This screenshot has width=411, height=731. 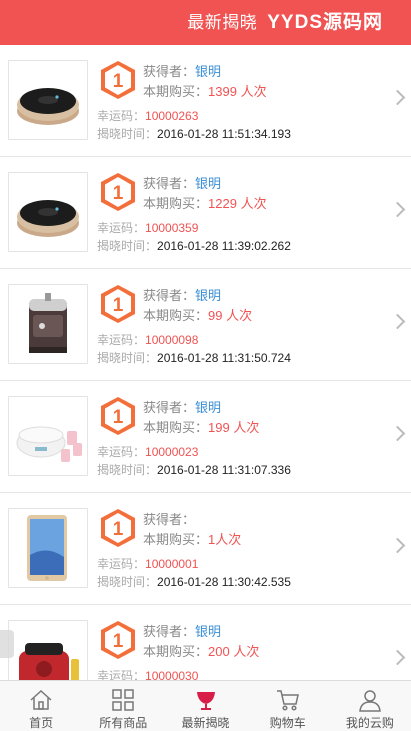 I want to click on page-title: 最新揭晓 YYDS源码网, so click(x=285, y=22).